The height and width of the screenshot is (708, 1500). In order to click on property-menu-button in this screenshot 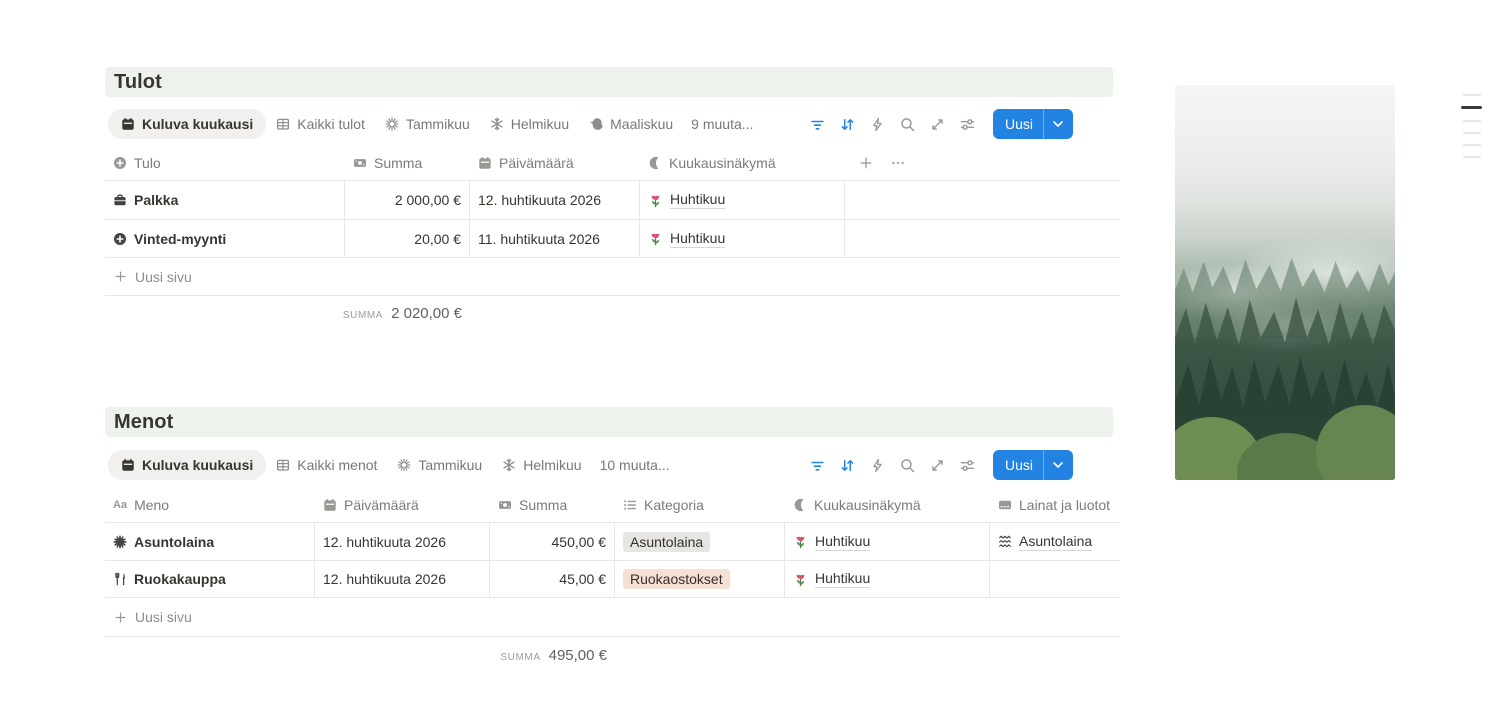, I will do `click(898, 163)`.